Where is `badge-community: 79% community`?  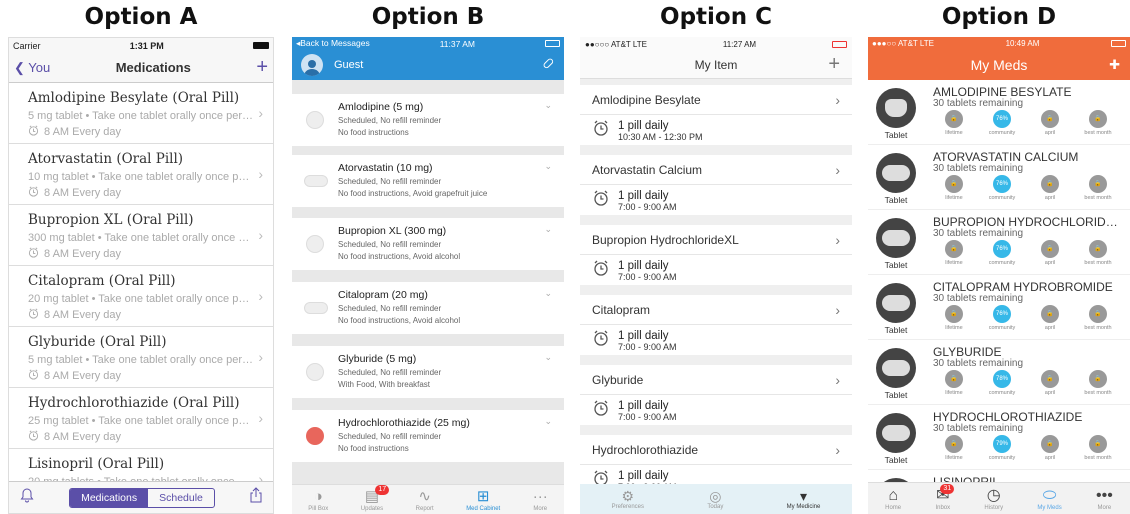
badge-community: 79% community is located at coordinates (1002, 448).